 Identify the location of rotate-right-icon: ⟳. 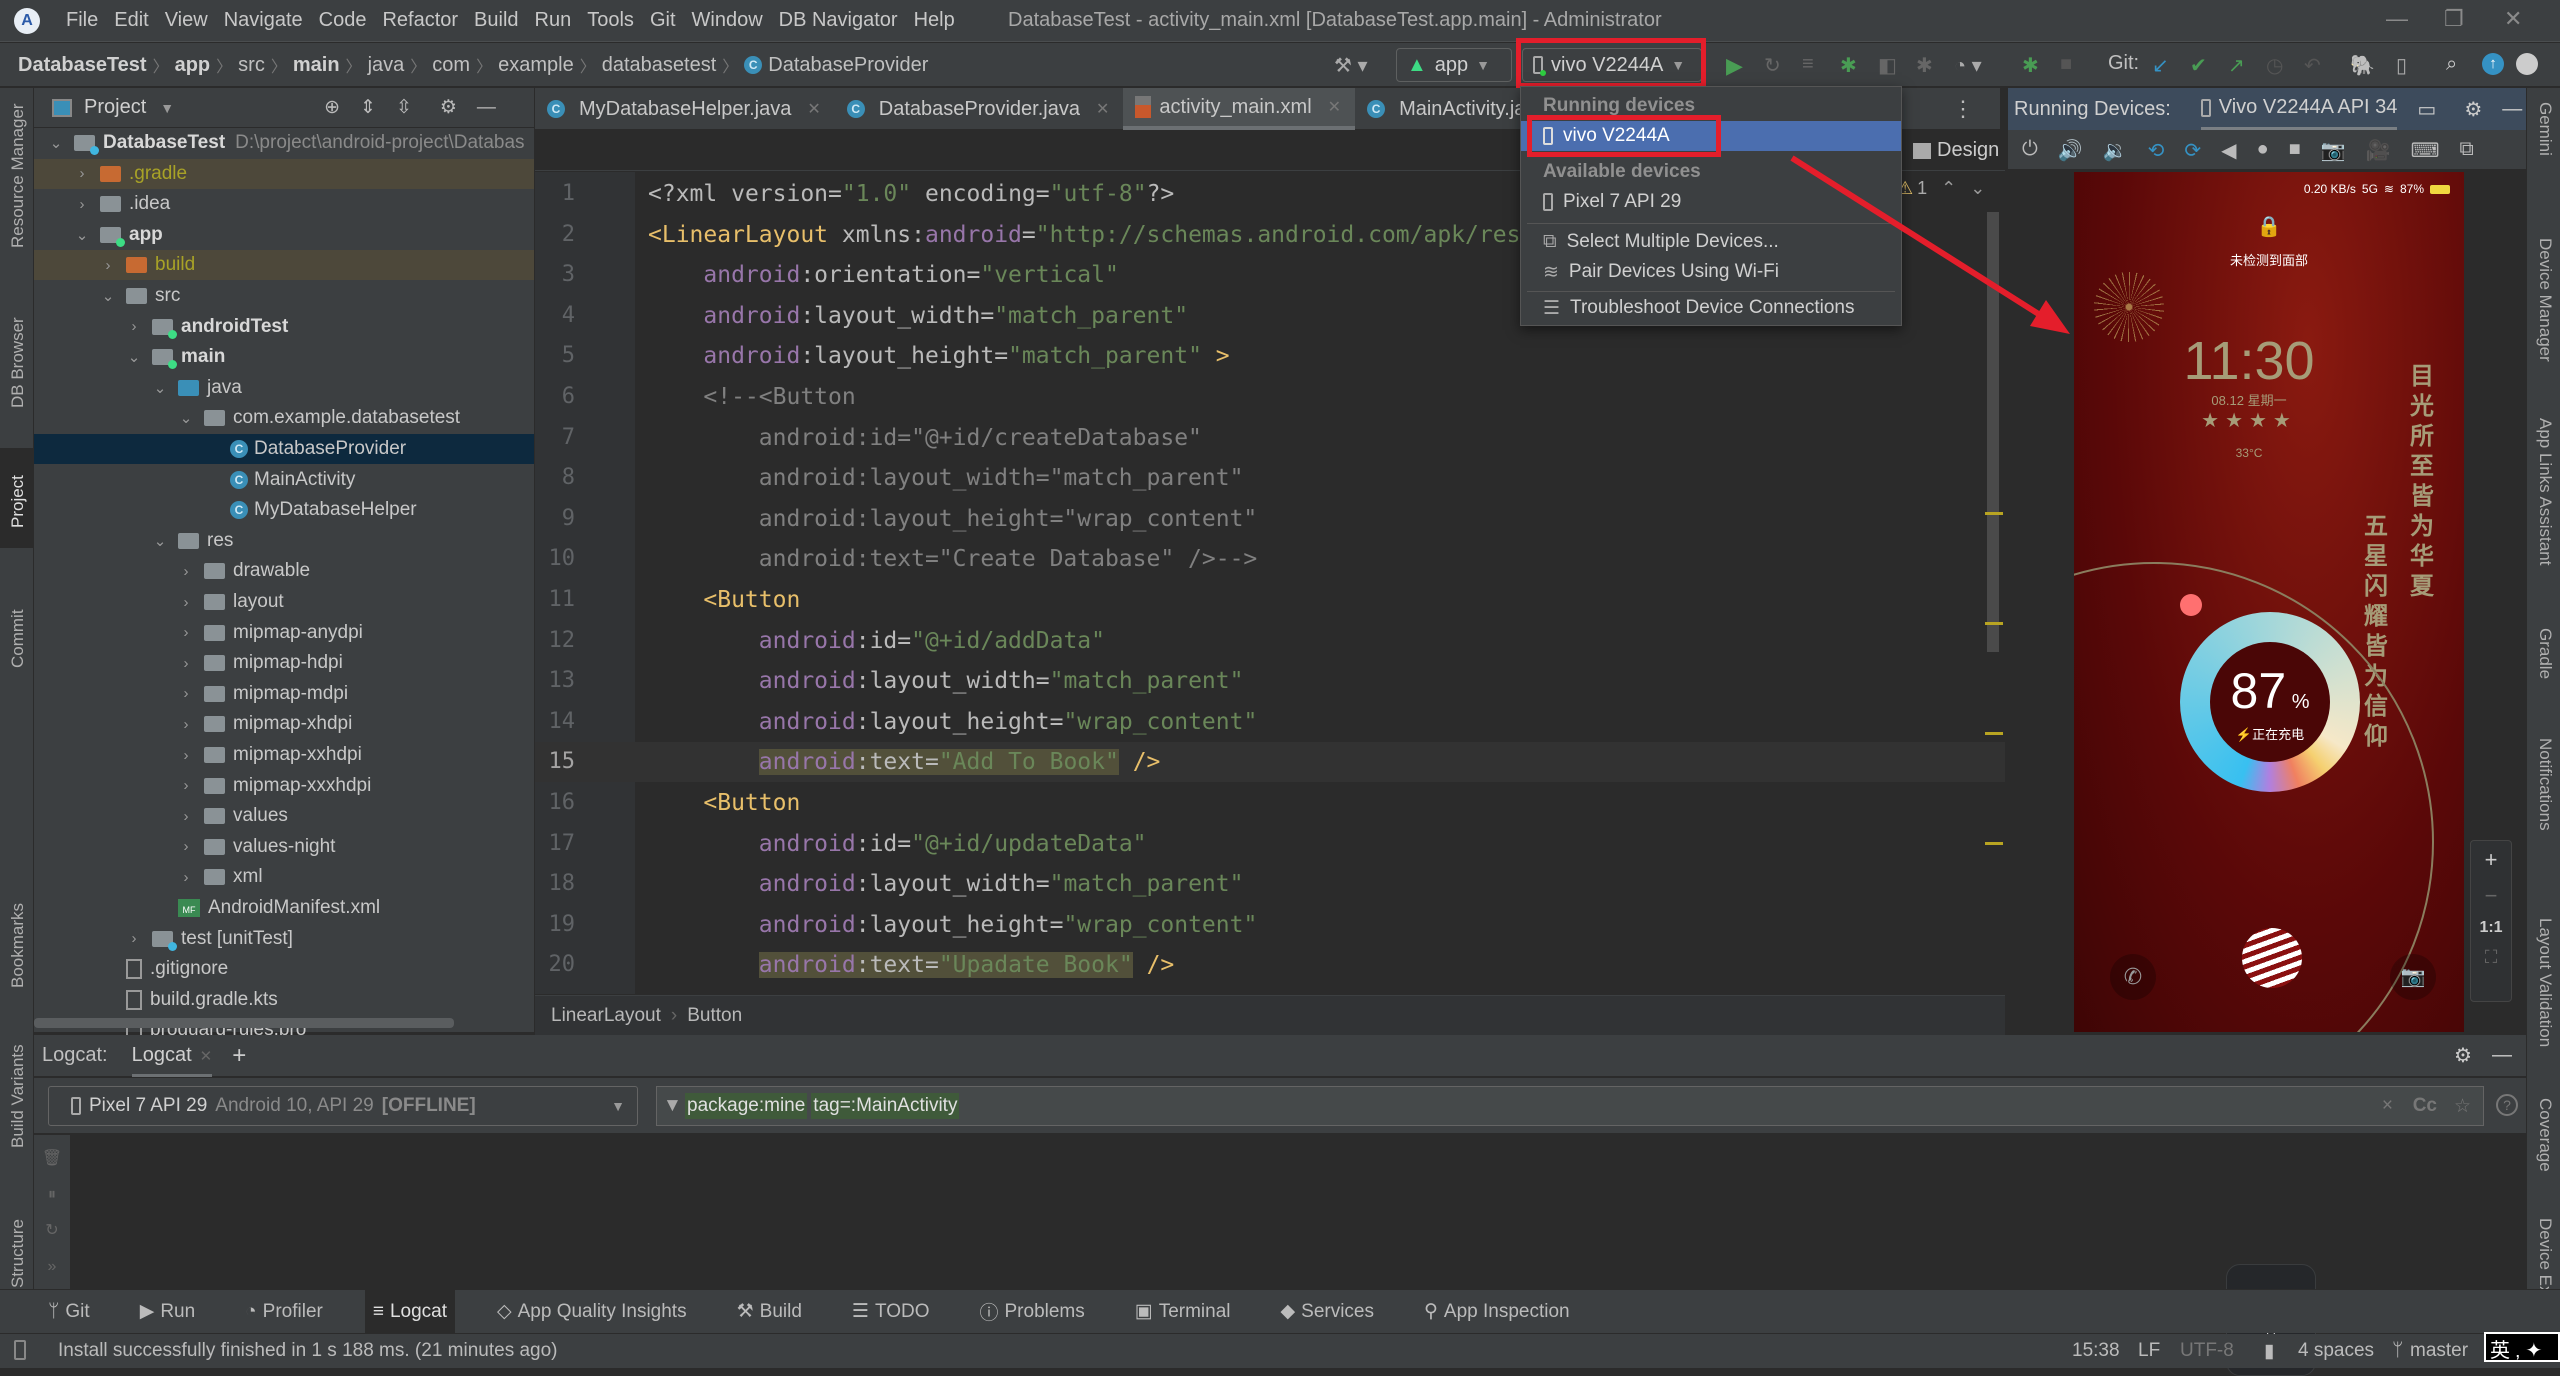
(2192, 150).